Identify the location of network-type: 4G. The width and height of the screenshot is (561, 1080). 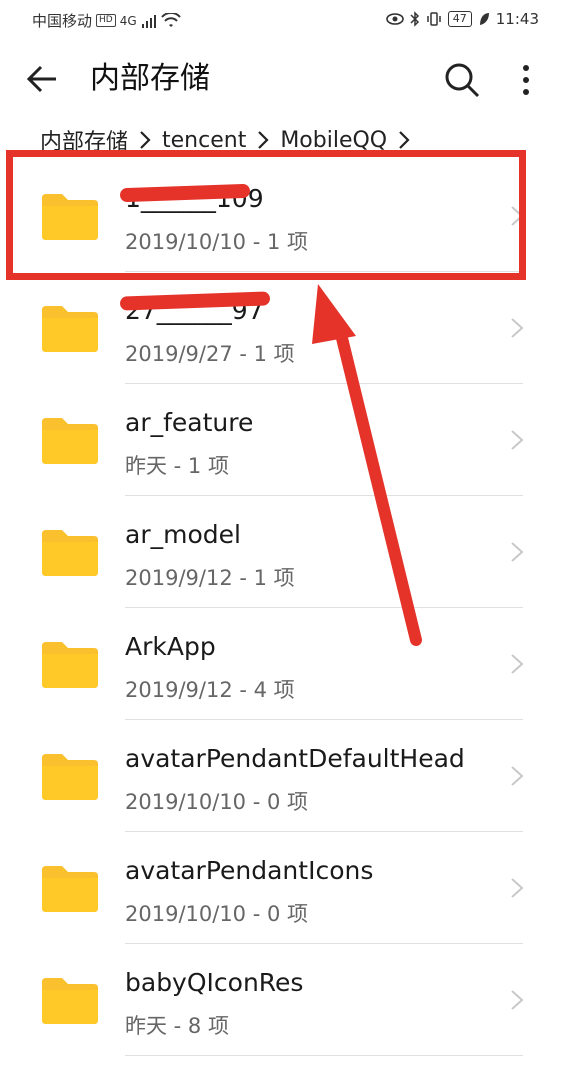
(128, 20).